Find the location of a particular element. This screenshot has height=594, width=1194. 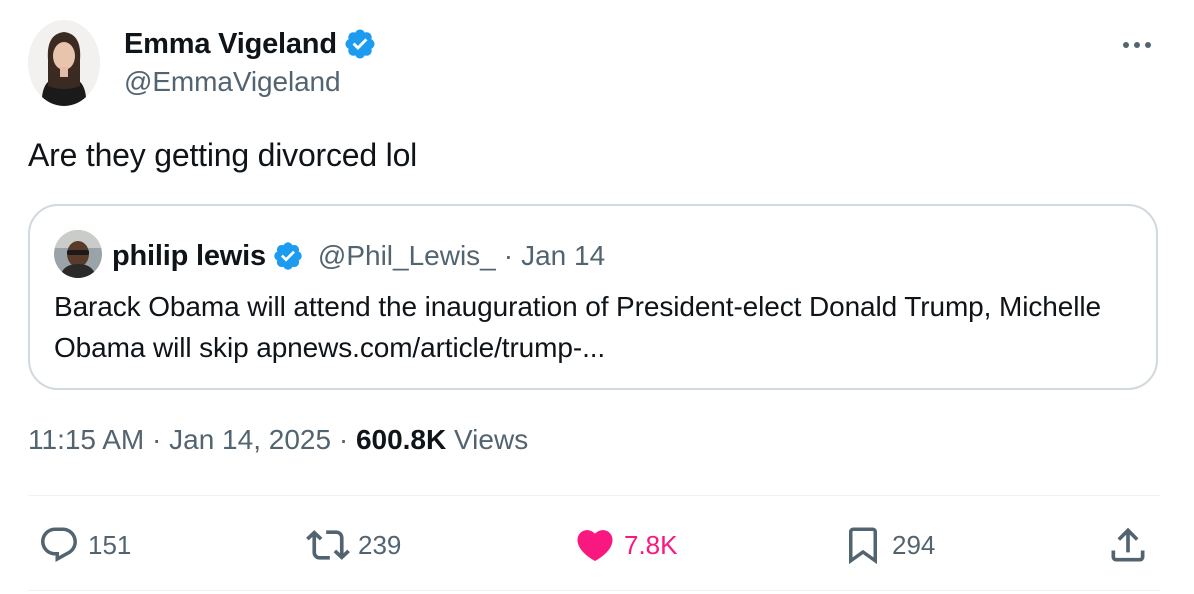

repost-icon is located at coordinates (328, 545).